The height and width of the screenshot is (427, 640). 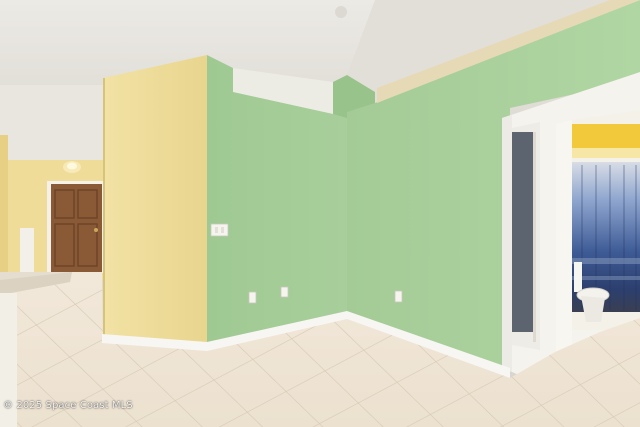 What do you see at coordinates (52, 126) in the screenshot?
I see `hallway-ceiling` at bounding box center [52, 126].